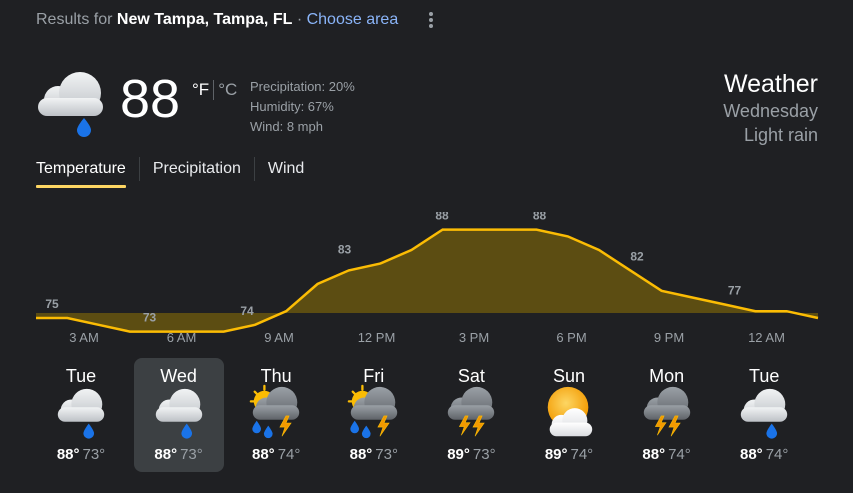  I want to click on forecast-day-3: Fri 88° 73°, so click(374, 415).